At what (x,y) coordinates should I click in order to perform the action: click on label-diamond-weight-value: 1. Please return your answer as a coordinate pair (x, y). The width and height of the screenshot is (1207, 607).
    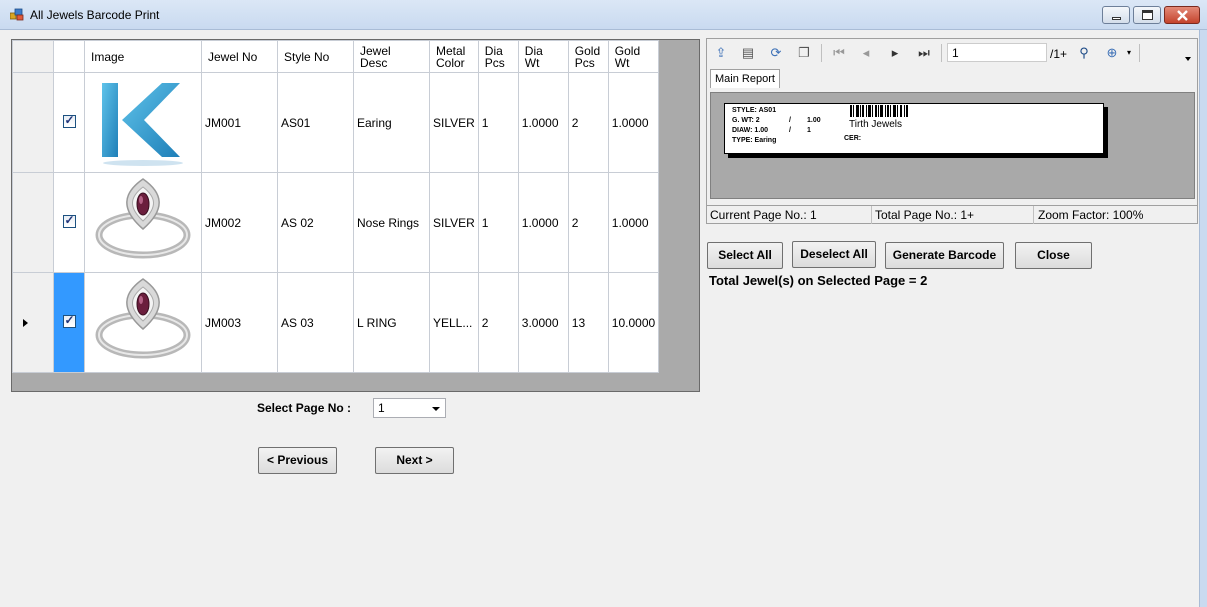
    Looking at the image, I should click on (809, 130).